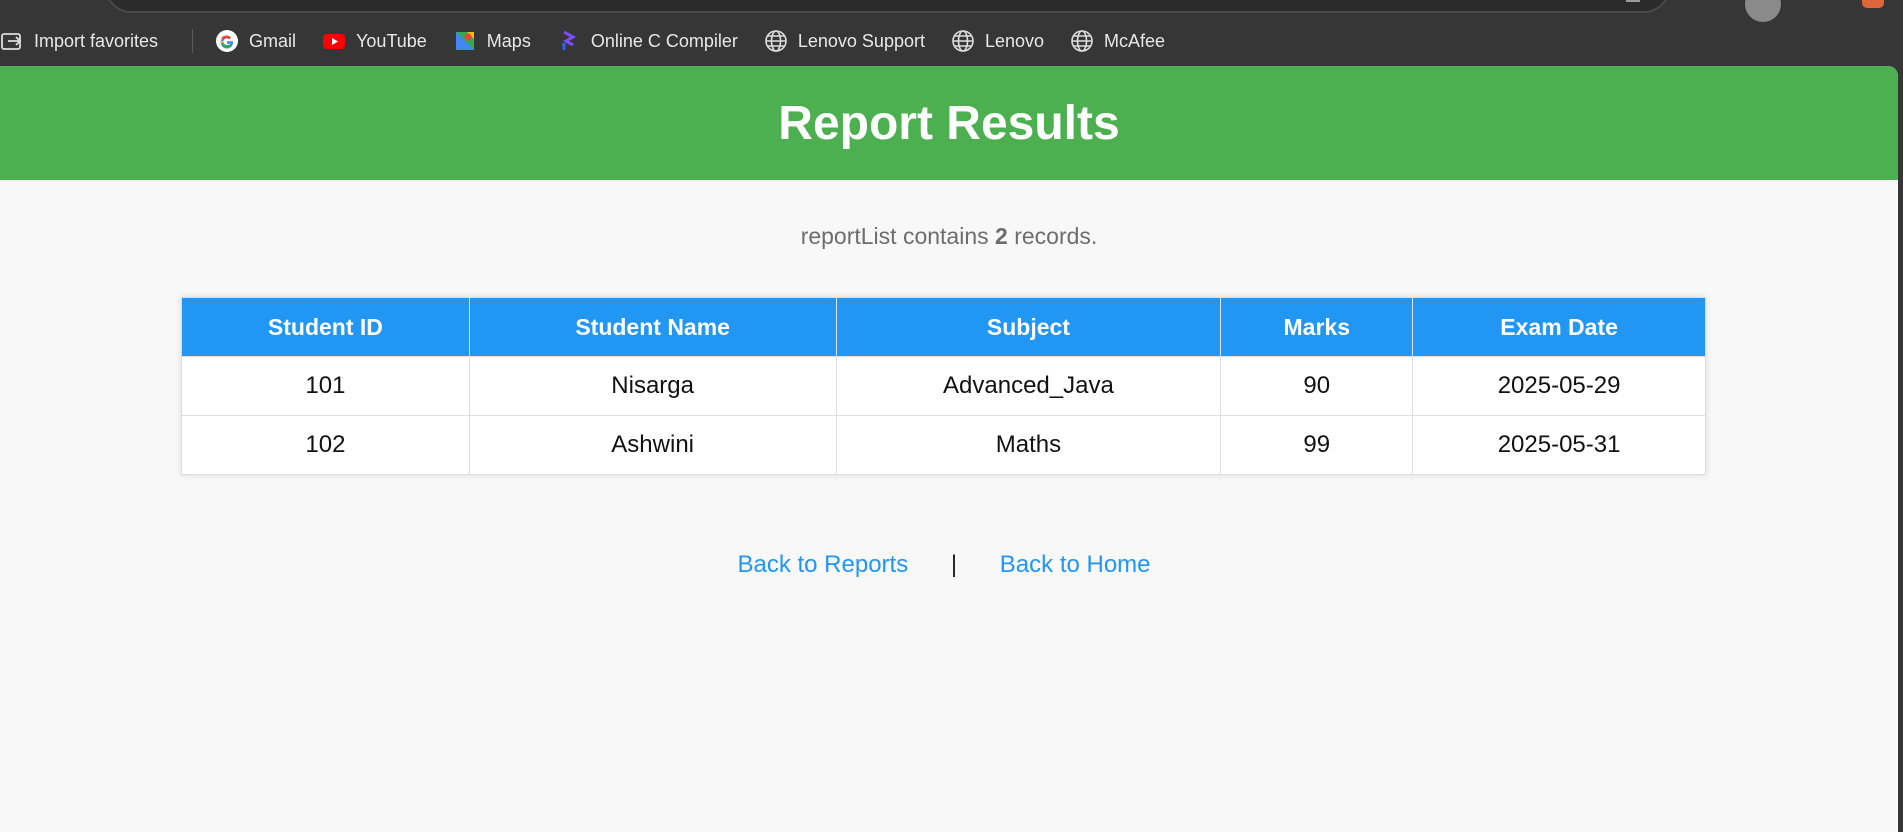 The image size is (1903, 832). What do you see at coordinates (325, 445) in the screenshot?
I see `cell-student-id: 102` at bounding box center [325, 445].